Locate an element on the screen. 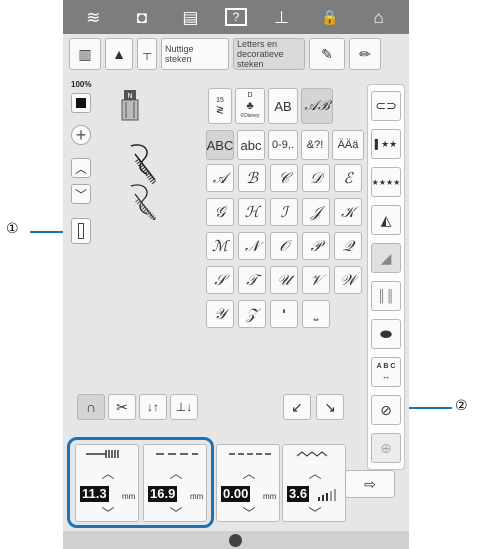 The width and height of the screenshot is (478, 549). density-button: ★★★★ is located at coordinates (386, 182).